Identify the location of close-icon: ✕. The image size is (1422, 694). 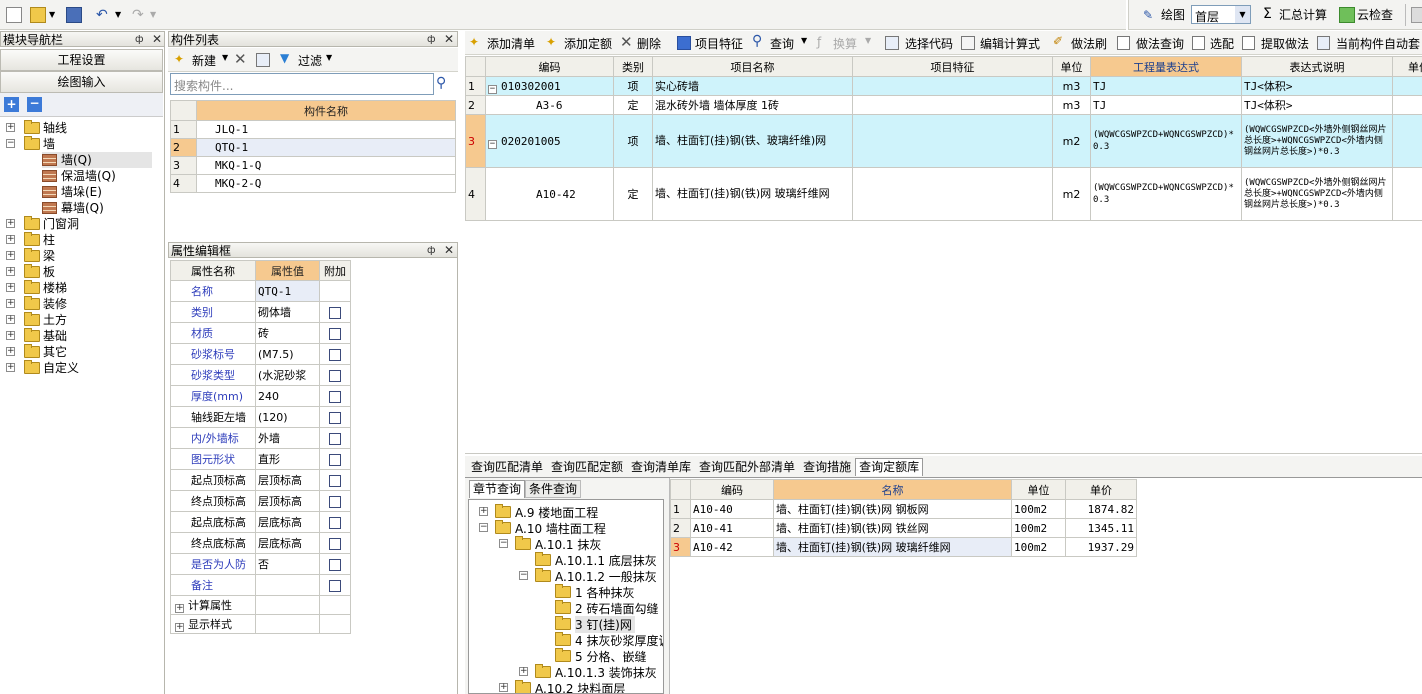
(449, 250).